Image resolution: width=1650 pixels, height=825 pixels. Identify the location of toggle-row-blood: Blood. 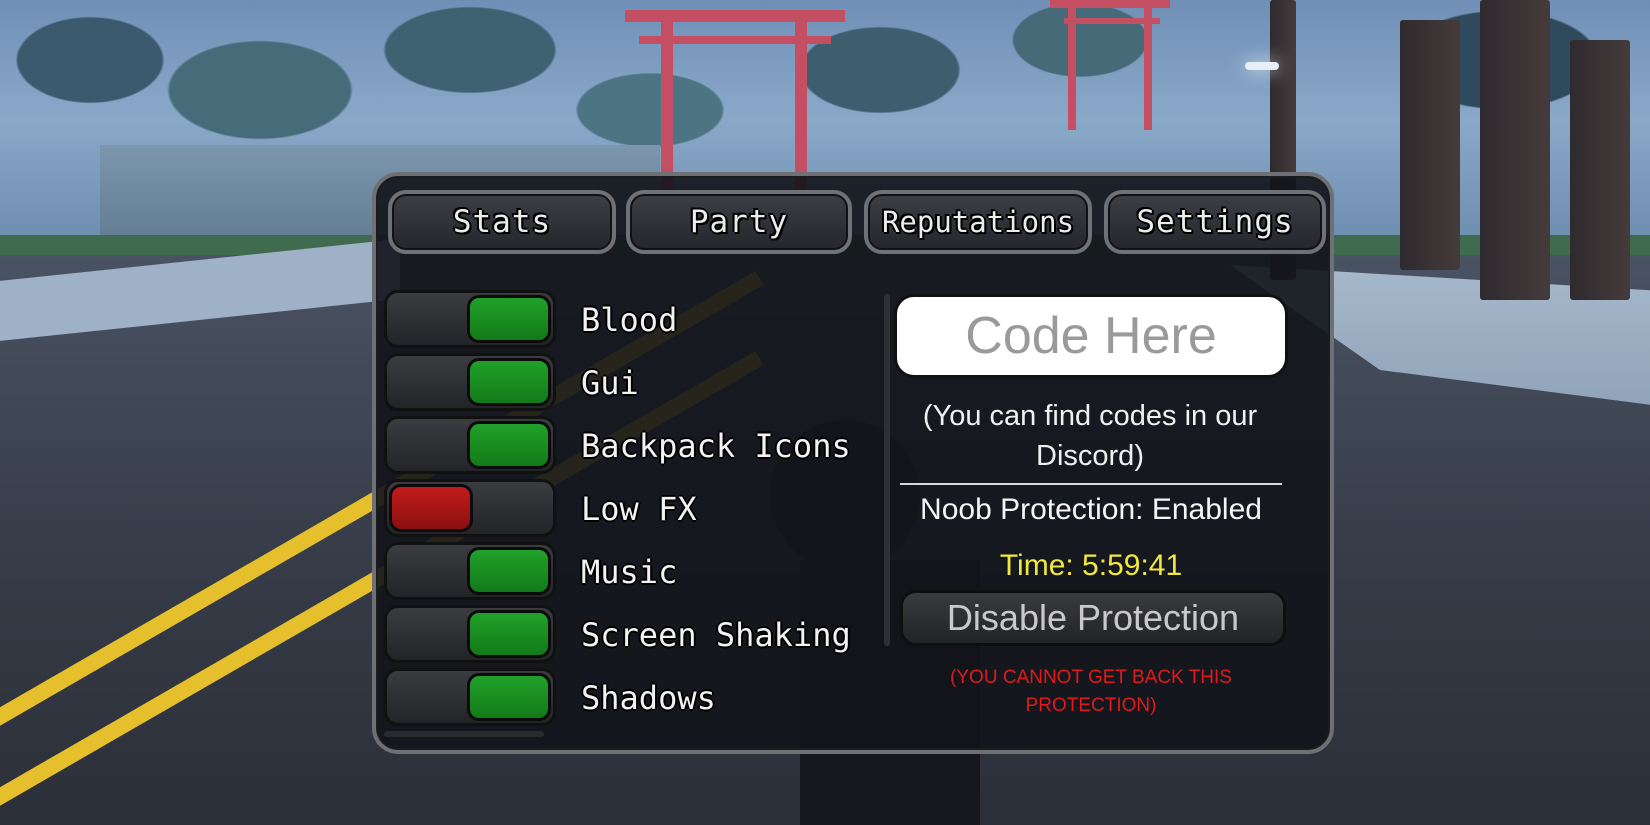
(628, 321).